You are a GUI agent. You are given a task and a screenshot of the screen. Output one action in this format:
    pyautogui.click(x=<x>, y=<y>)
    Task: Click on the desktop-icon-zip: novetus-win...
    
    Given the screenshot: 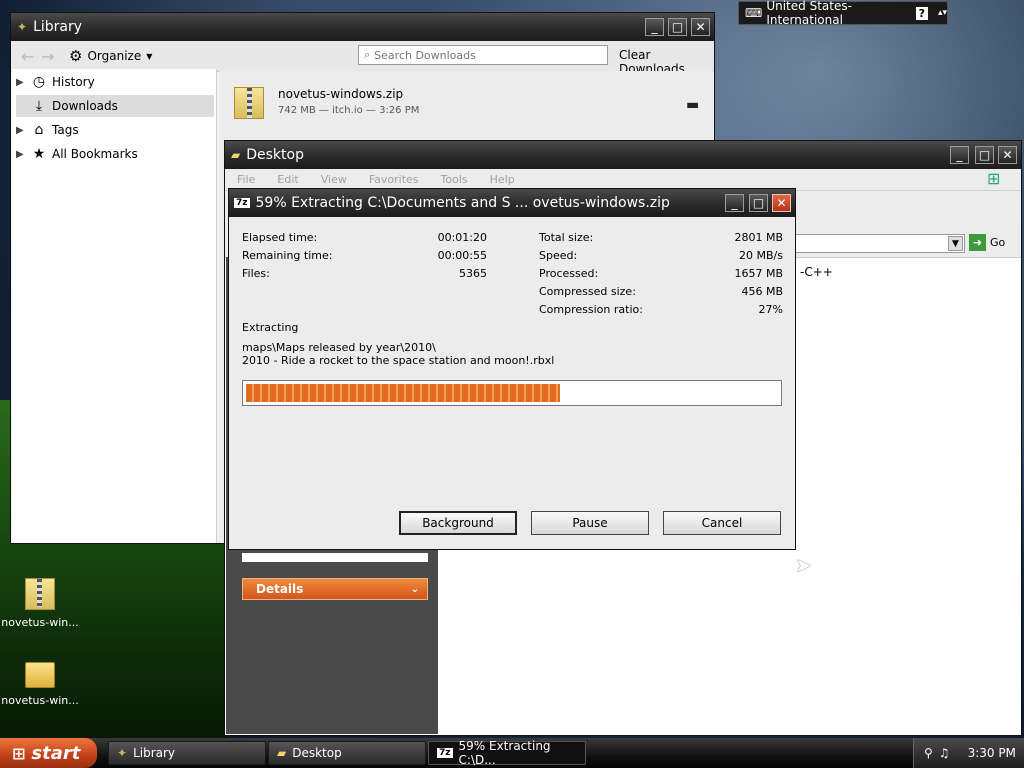 What is the action you would take?
    pyautogui.click(x=40, y=603)
    